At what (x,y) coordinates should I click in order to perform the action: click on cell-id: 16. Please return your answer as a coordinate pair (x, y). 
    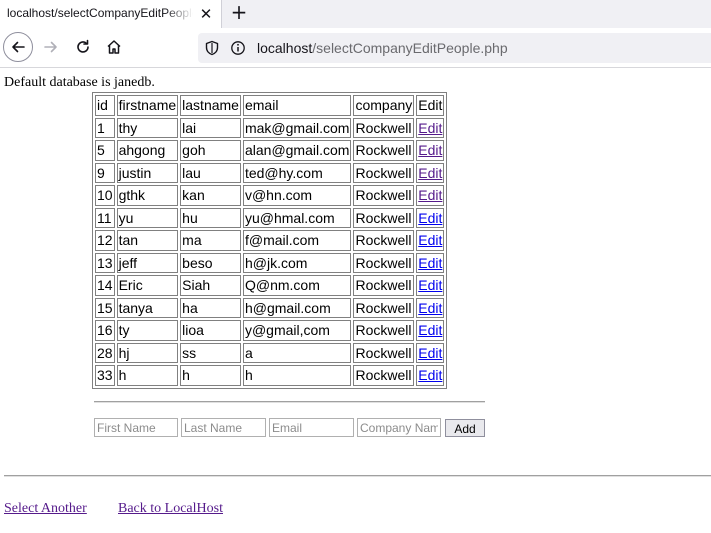
    Looking at the image, I should click on (105, 330).